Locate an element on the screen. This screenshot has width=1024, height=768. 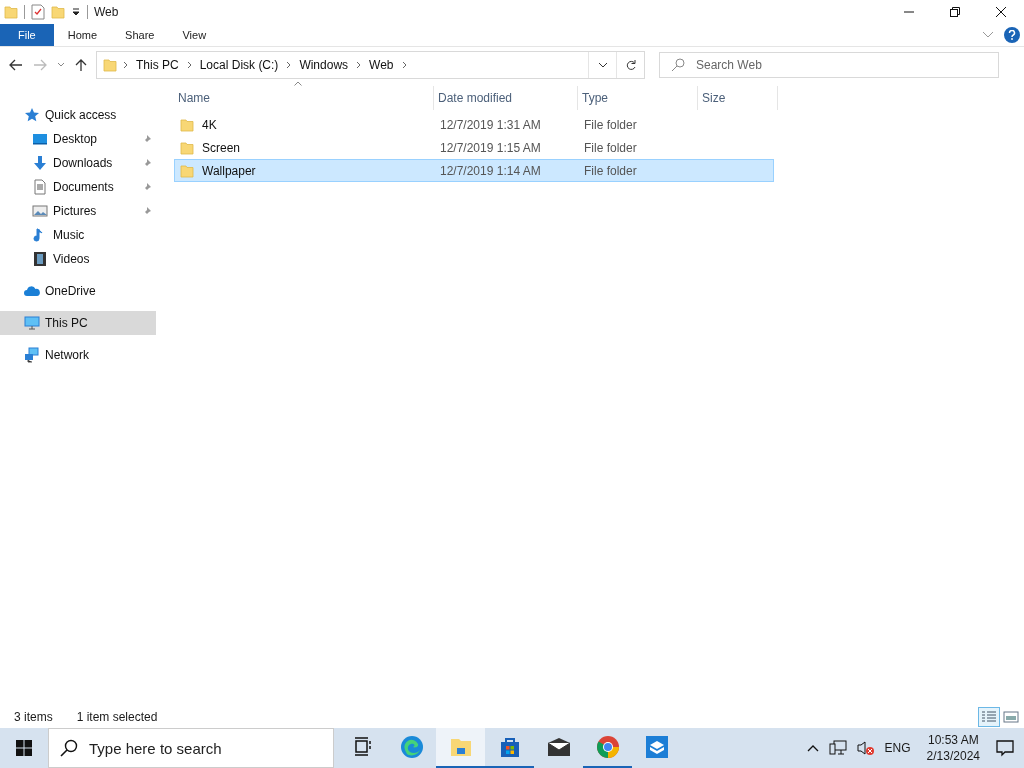
sidebar-item: Desktop is located at coordinates (78, 139).